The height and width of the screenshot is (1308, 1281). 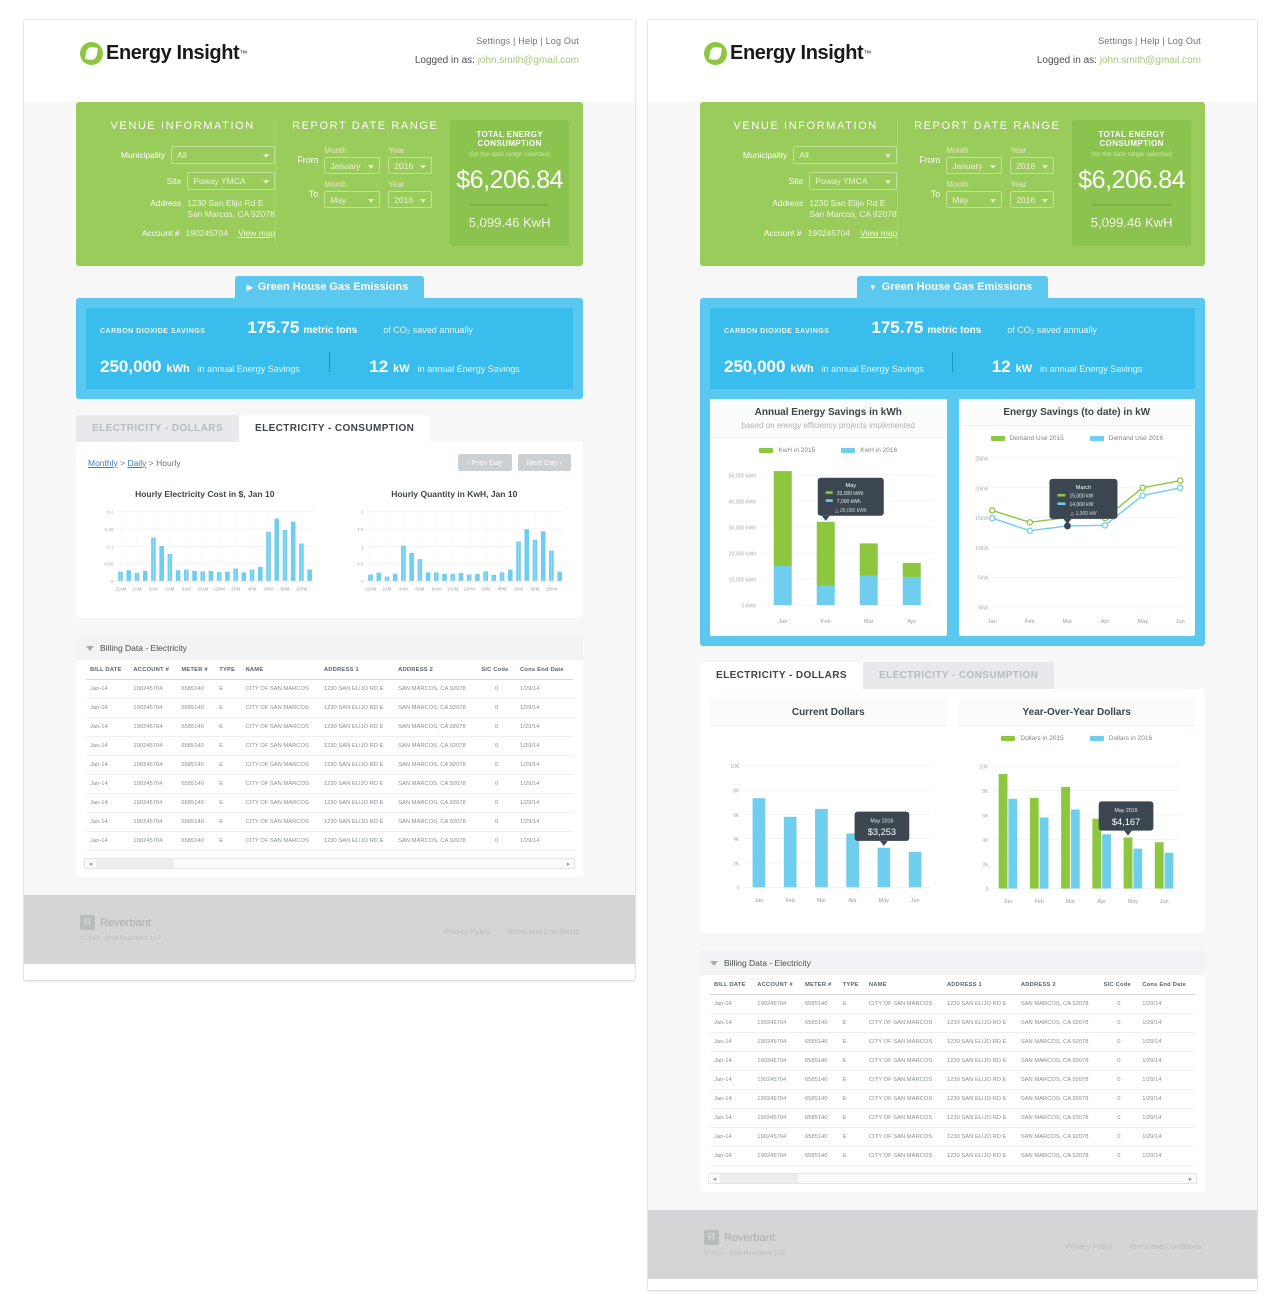 What do you see at coordinates (1032, 738) in the screenshot?
I see `legend-item: Dollars in 2015` at bounding box center [1032, 738].